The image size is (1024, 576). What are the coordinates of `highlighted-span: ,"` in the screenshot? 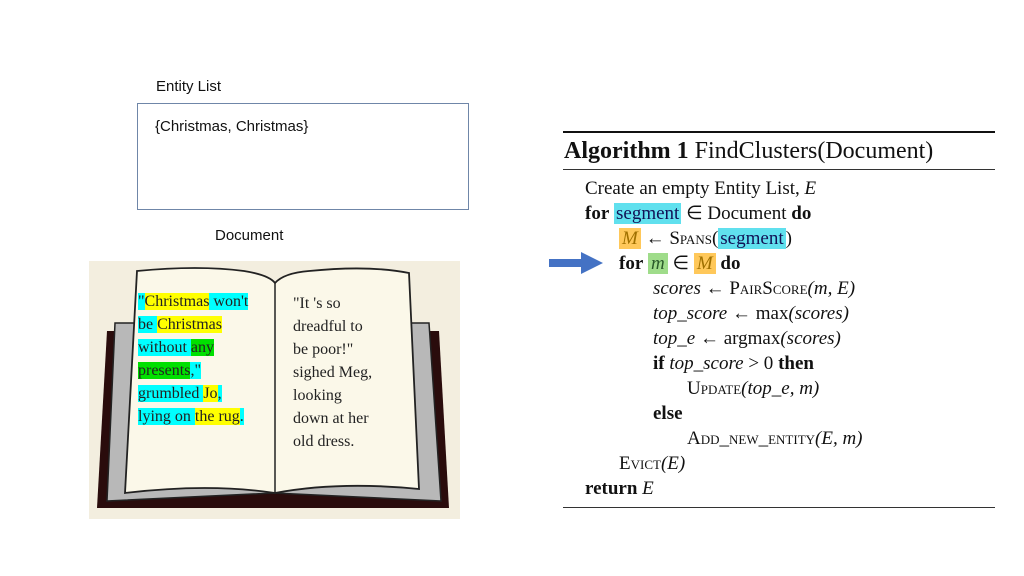 It's located at (195, 370).